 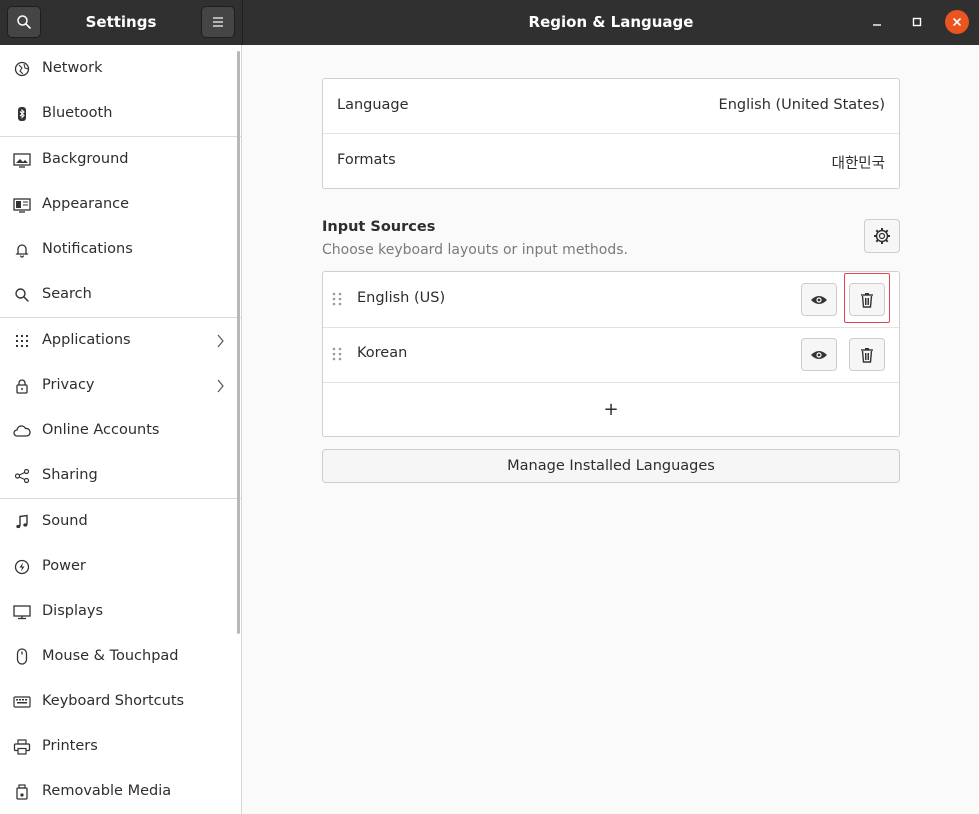 What do you see at coordinates (22, 476) in the screenshot?
I see `share-icon` at bounding box center [22, 476].